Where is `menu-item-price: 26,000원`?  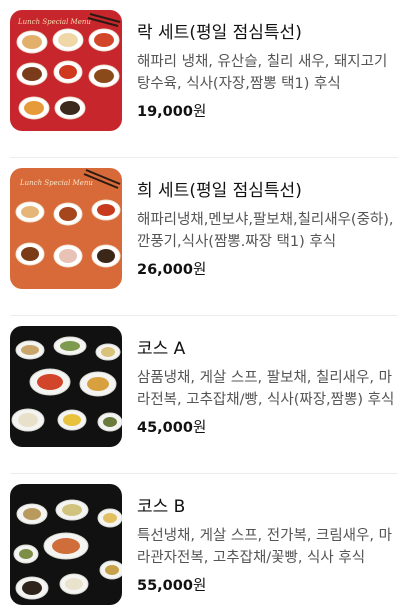
menu-item-price: 26,000원 is located at coordinates (171, 270).